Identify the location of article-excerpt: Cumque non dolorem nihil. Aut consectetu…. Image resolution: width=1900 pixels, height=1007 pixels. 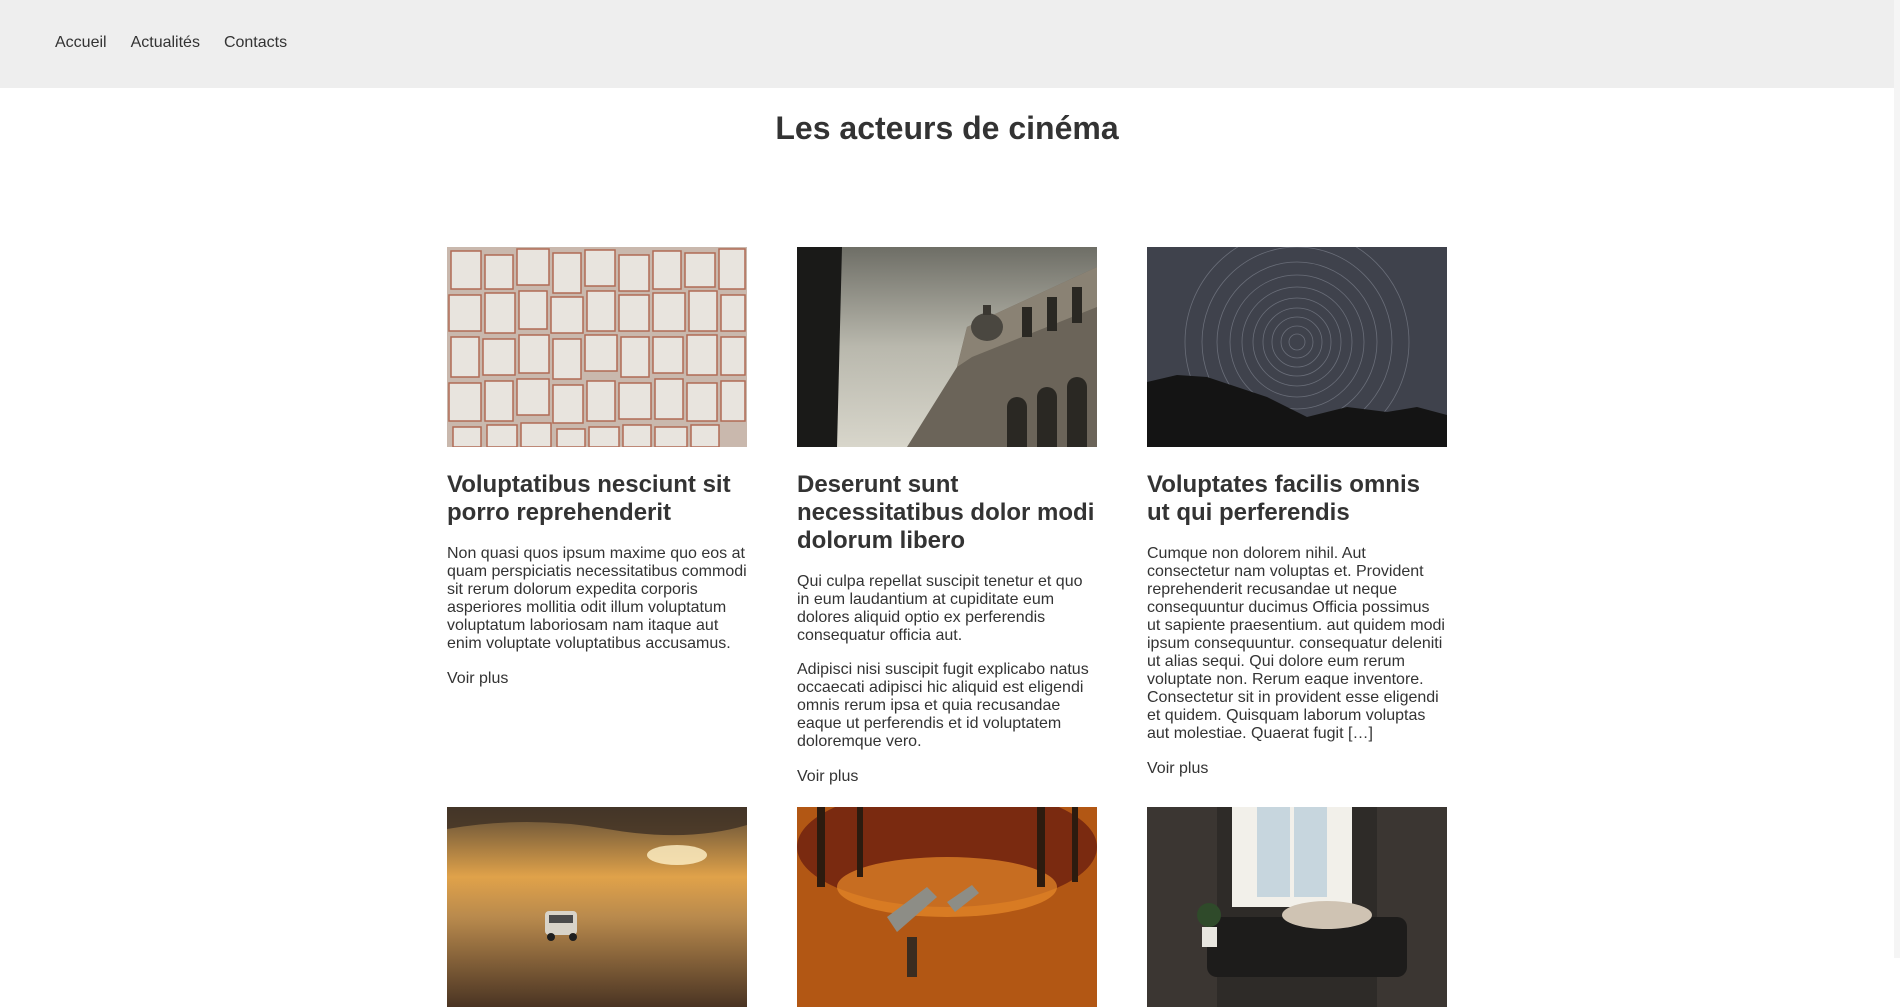
(1296, 643).